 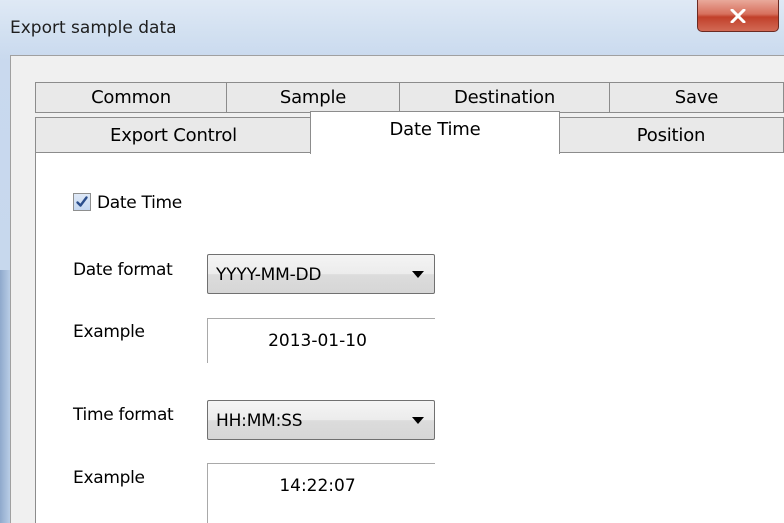 I want to click on time-format-value: HH:MM:SS, so click(x=259, y=421).